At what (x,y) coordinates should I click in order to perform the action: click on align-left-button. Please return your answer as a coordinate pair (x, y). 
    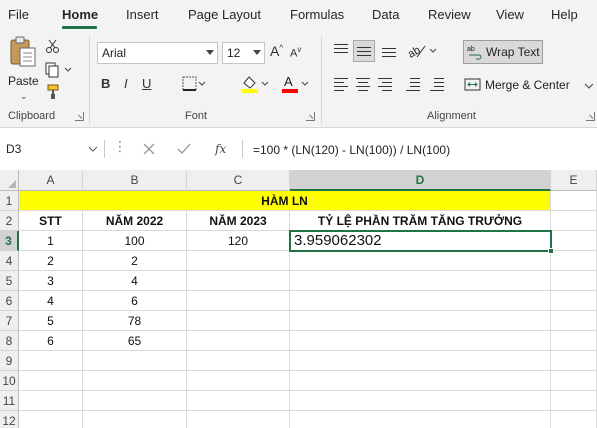
    Looking at the image, I should click on (341, 85).